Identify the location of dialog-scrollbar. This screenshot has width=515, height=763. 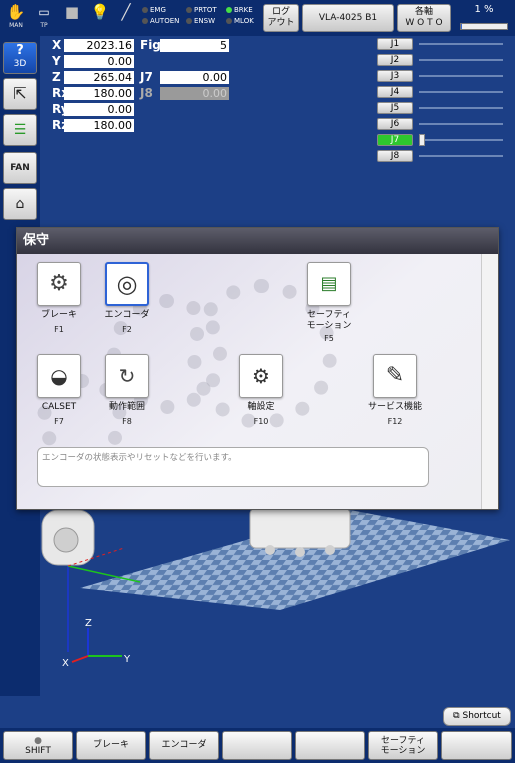
(489, 381).